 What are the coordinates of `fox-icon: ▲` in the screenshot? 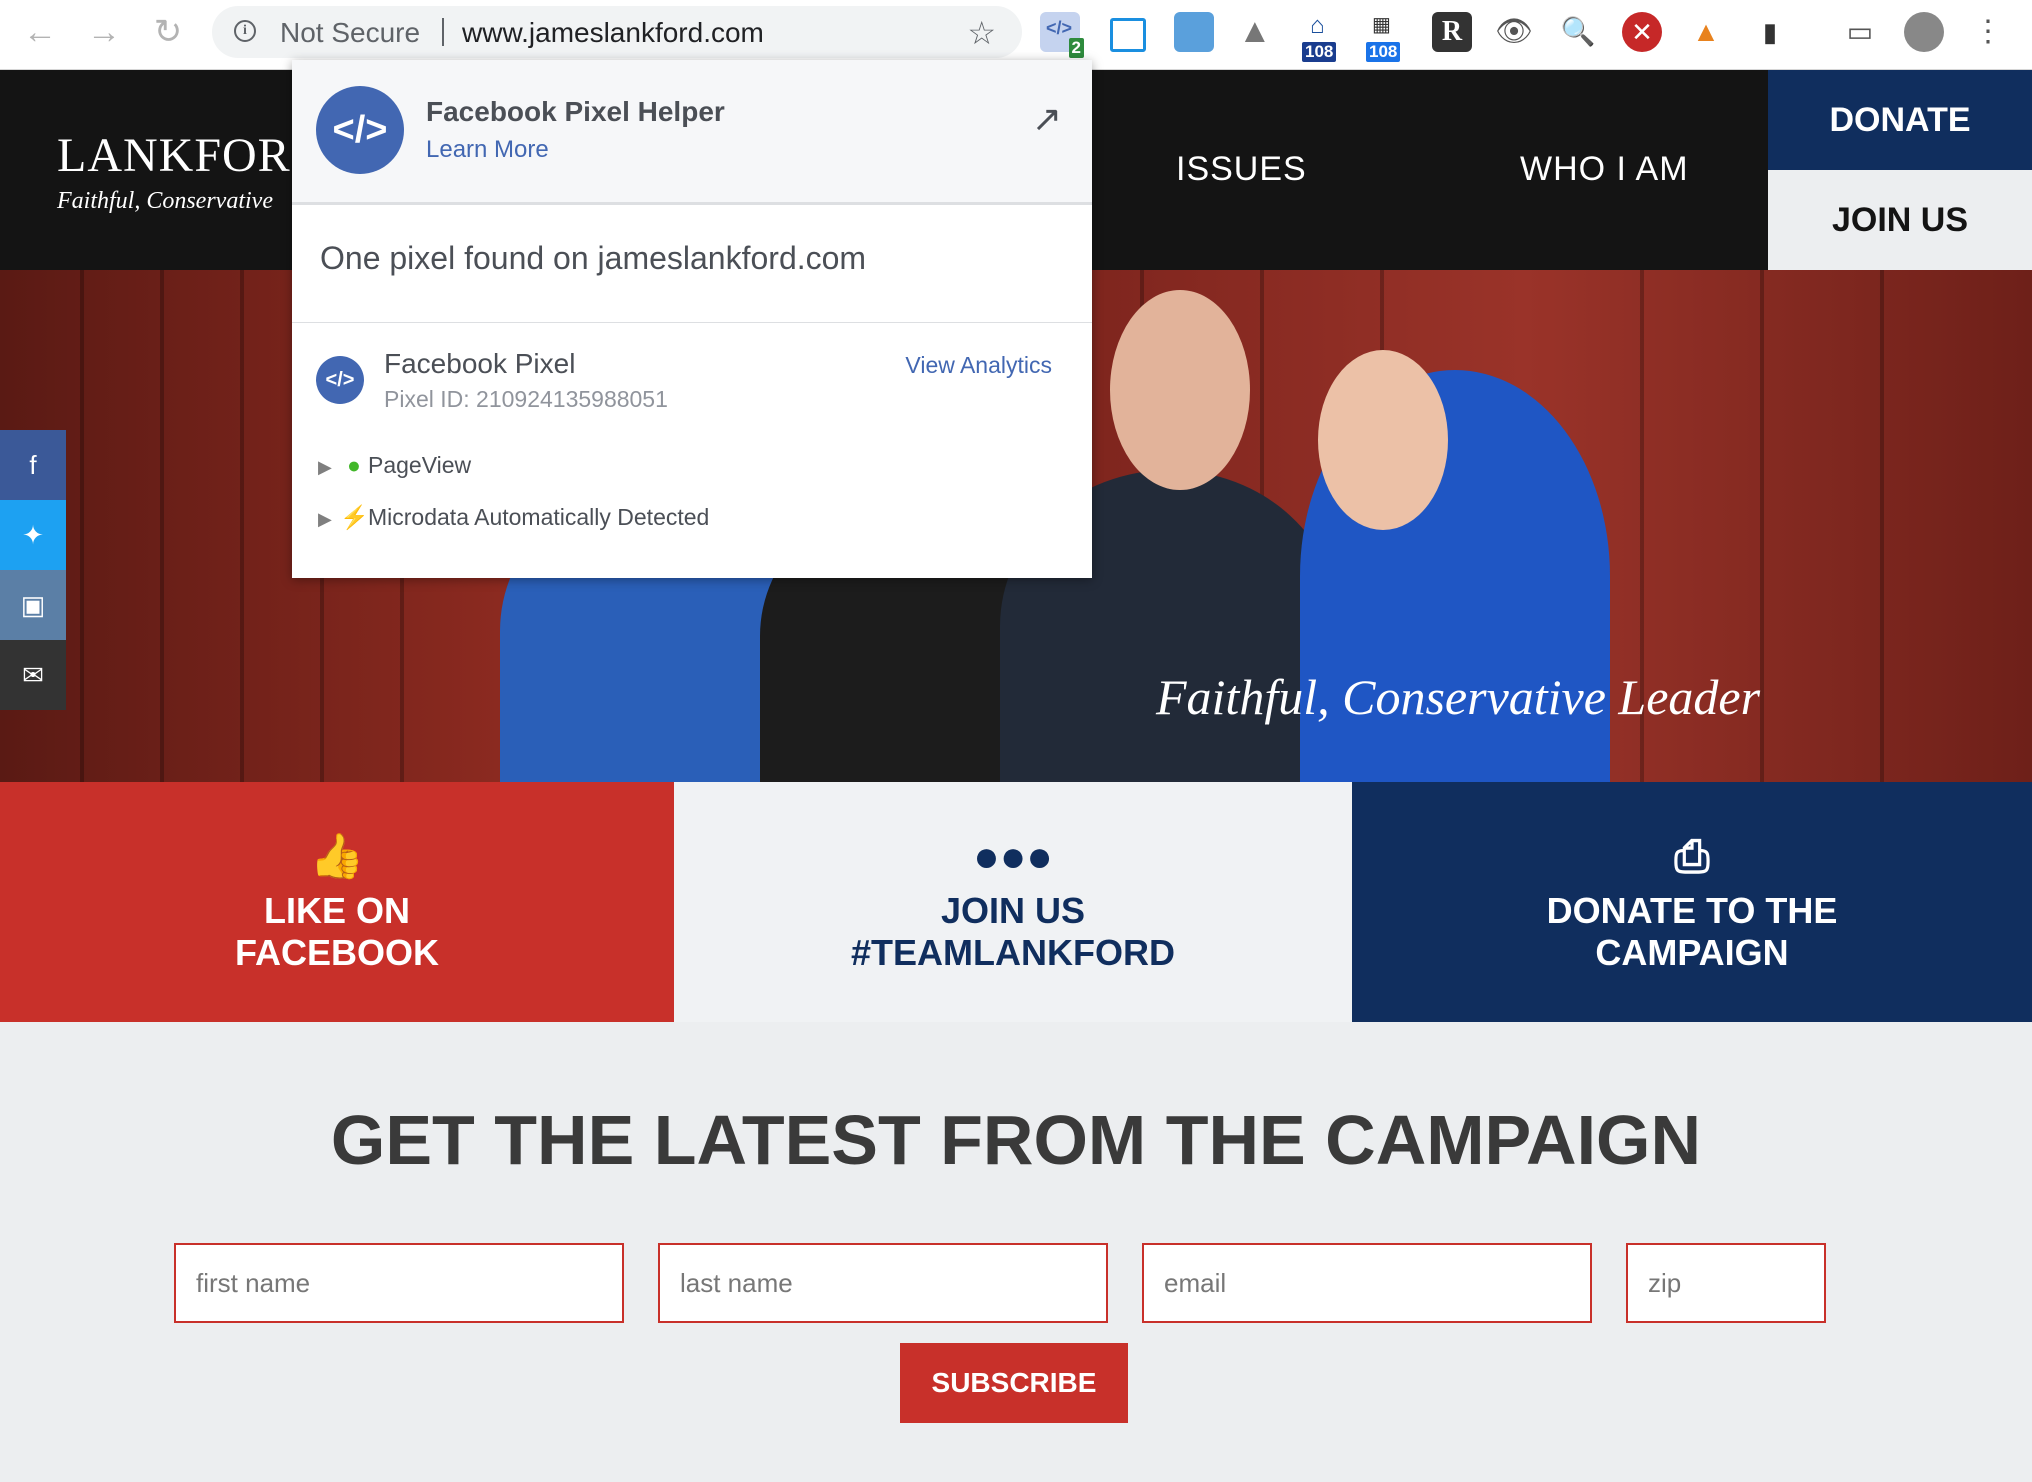 It's located at (1706, 32).